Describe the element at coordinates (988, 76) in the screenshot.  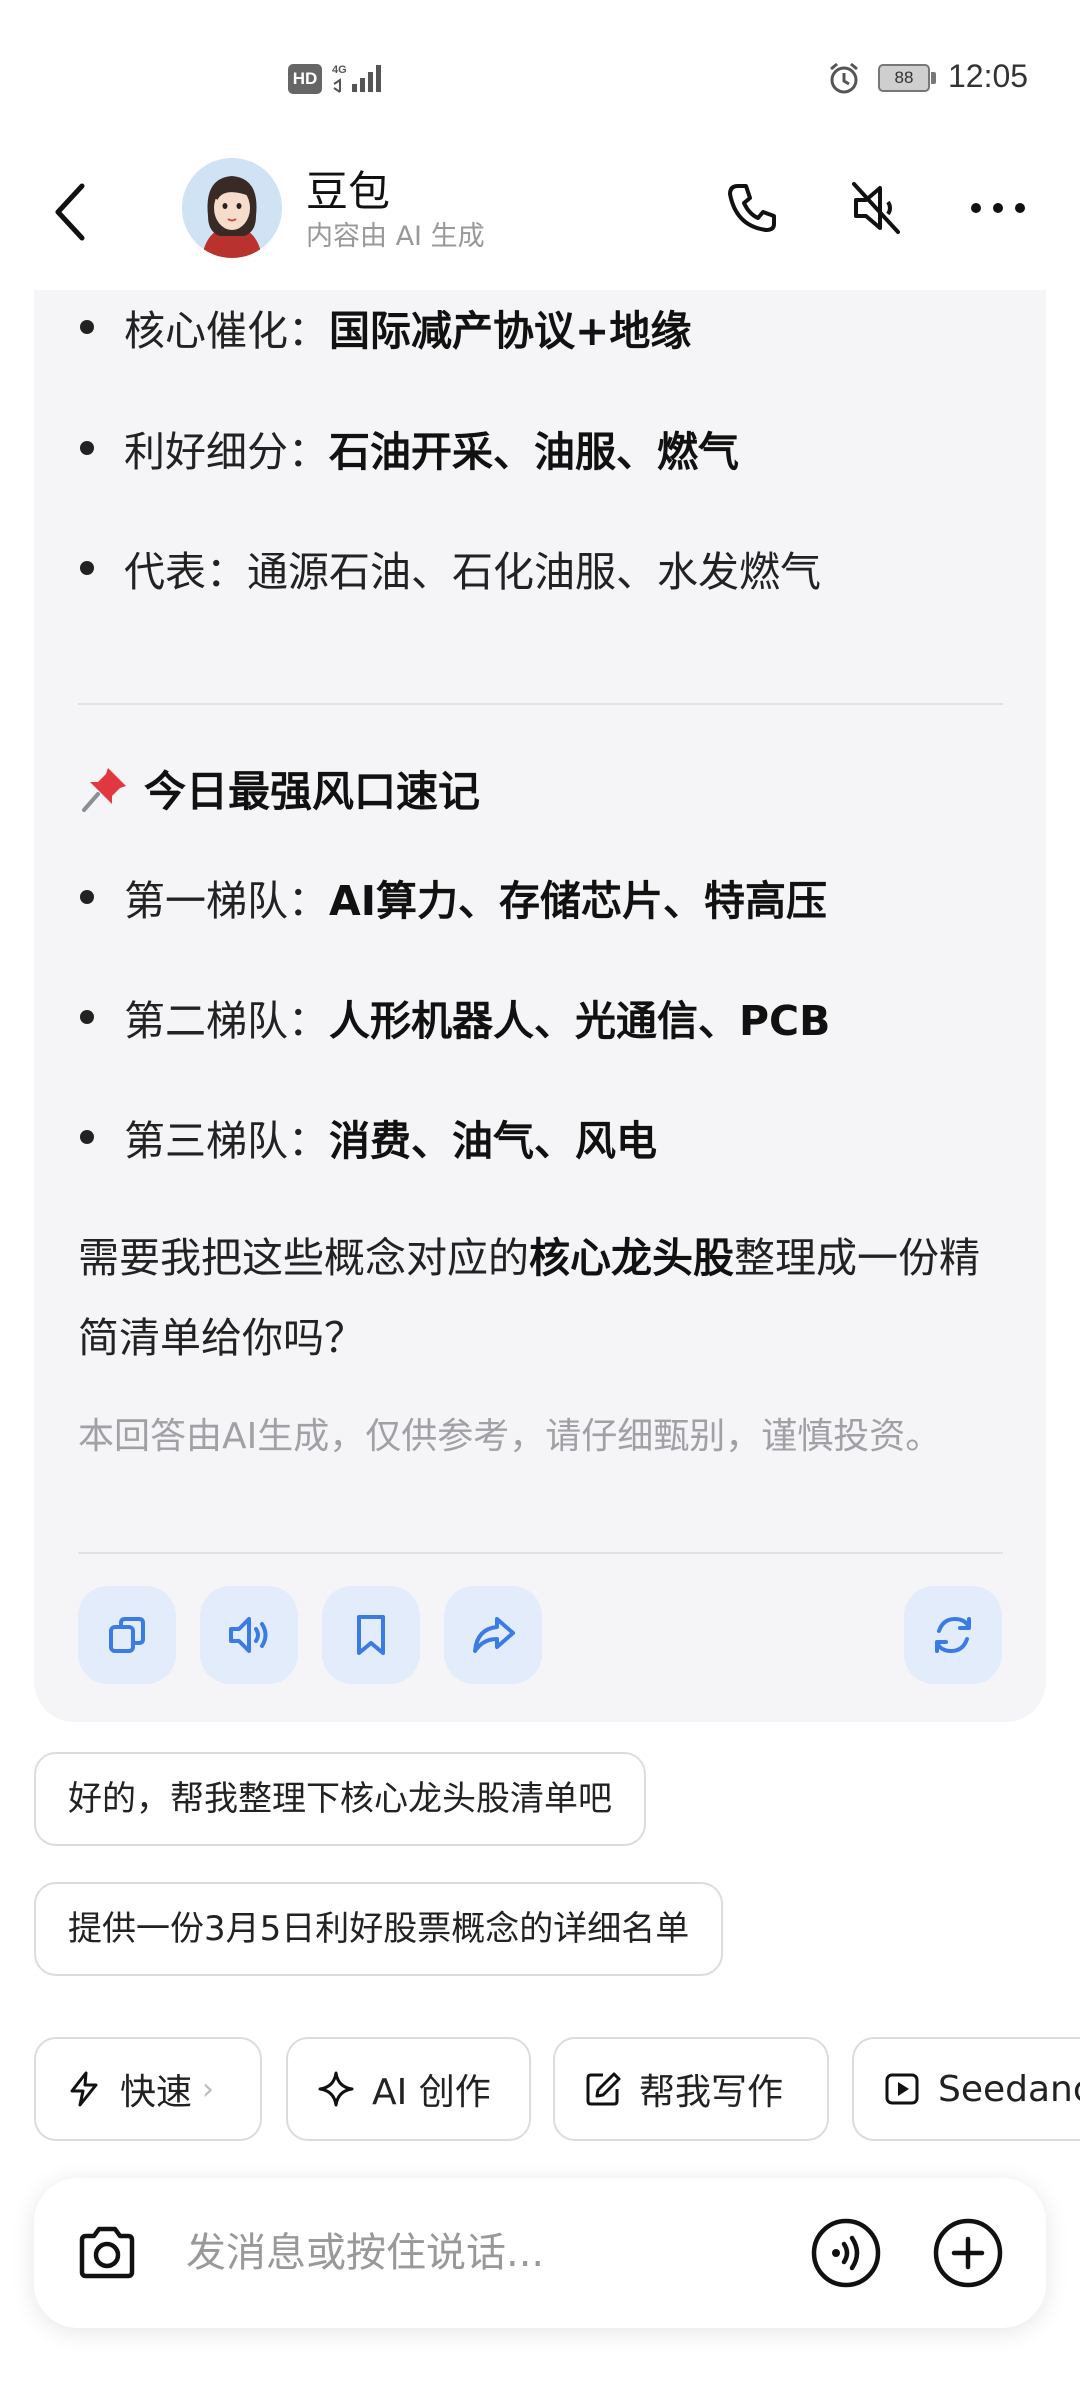
I see `clock: 12:05` at that location.